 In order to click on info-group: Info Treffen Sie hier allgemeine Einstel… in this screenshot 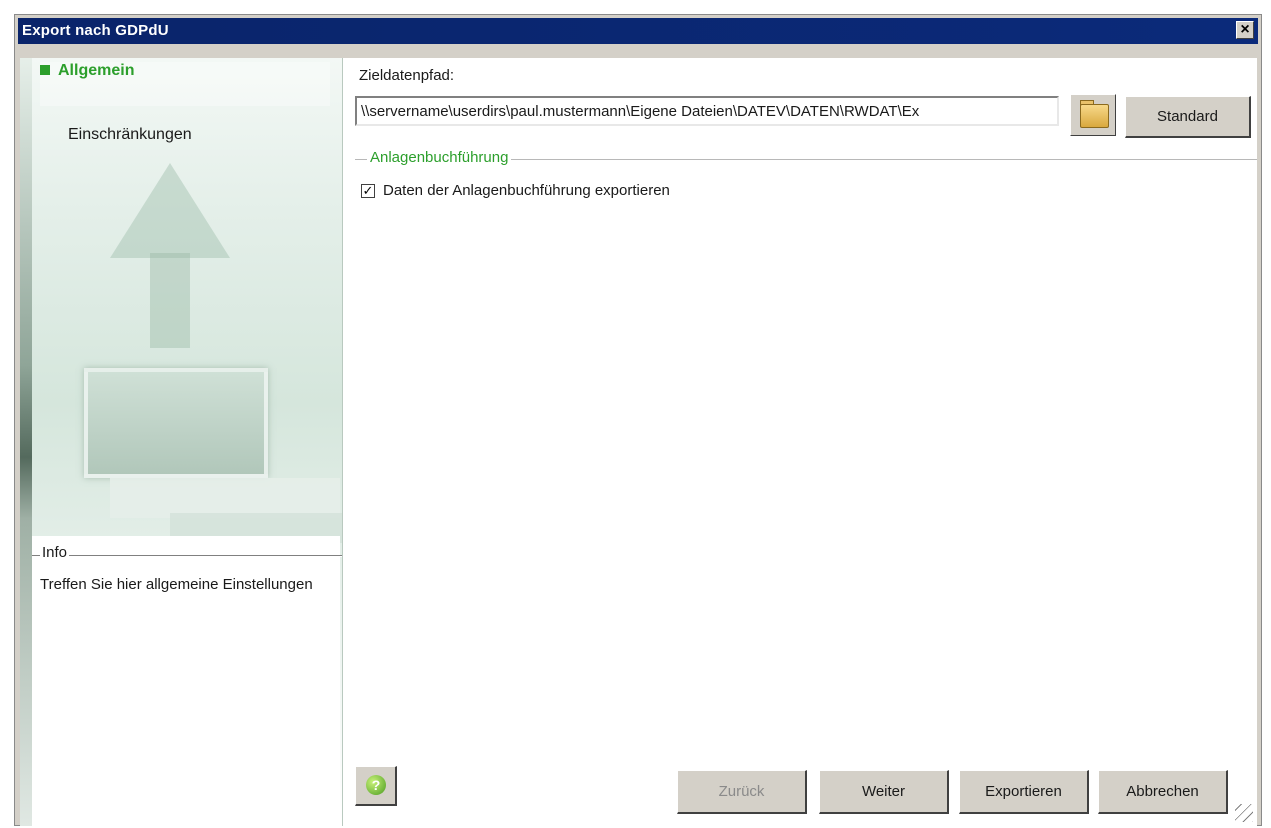, I will do `click(187, 681)`.